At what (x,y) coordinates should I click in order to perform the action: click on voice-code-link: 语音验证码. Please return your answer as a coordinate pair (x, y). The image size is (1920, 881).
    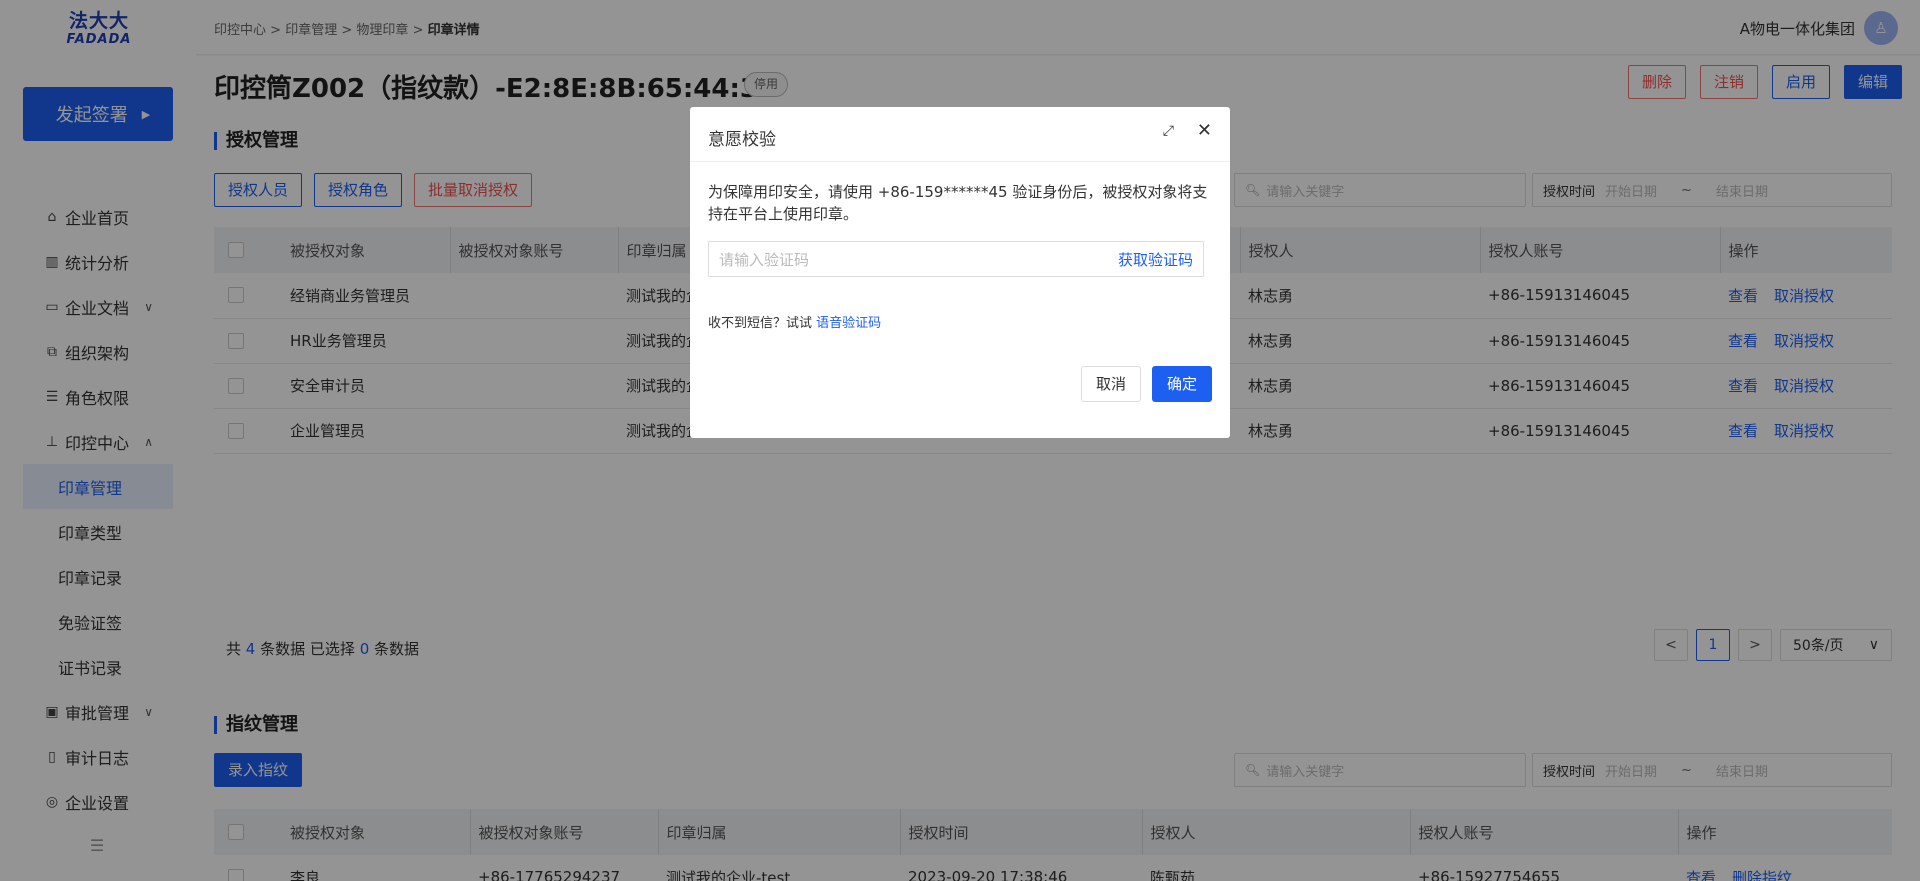
    Looking at the image, I should click on (848, 323).